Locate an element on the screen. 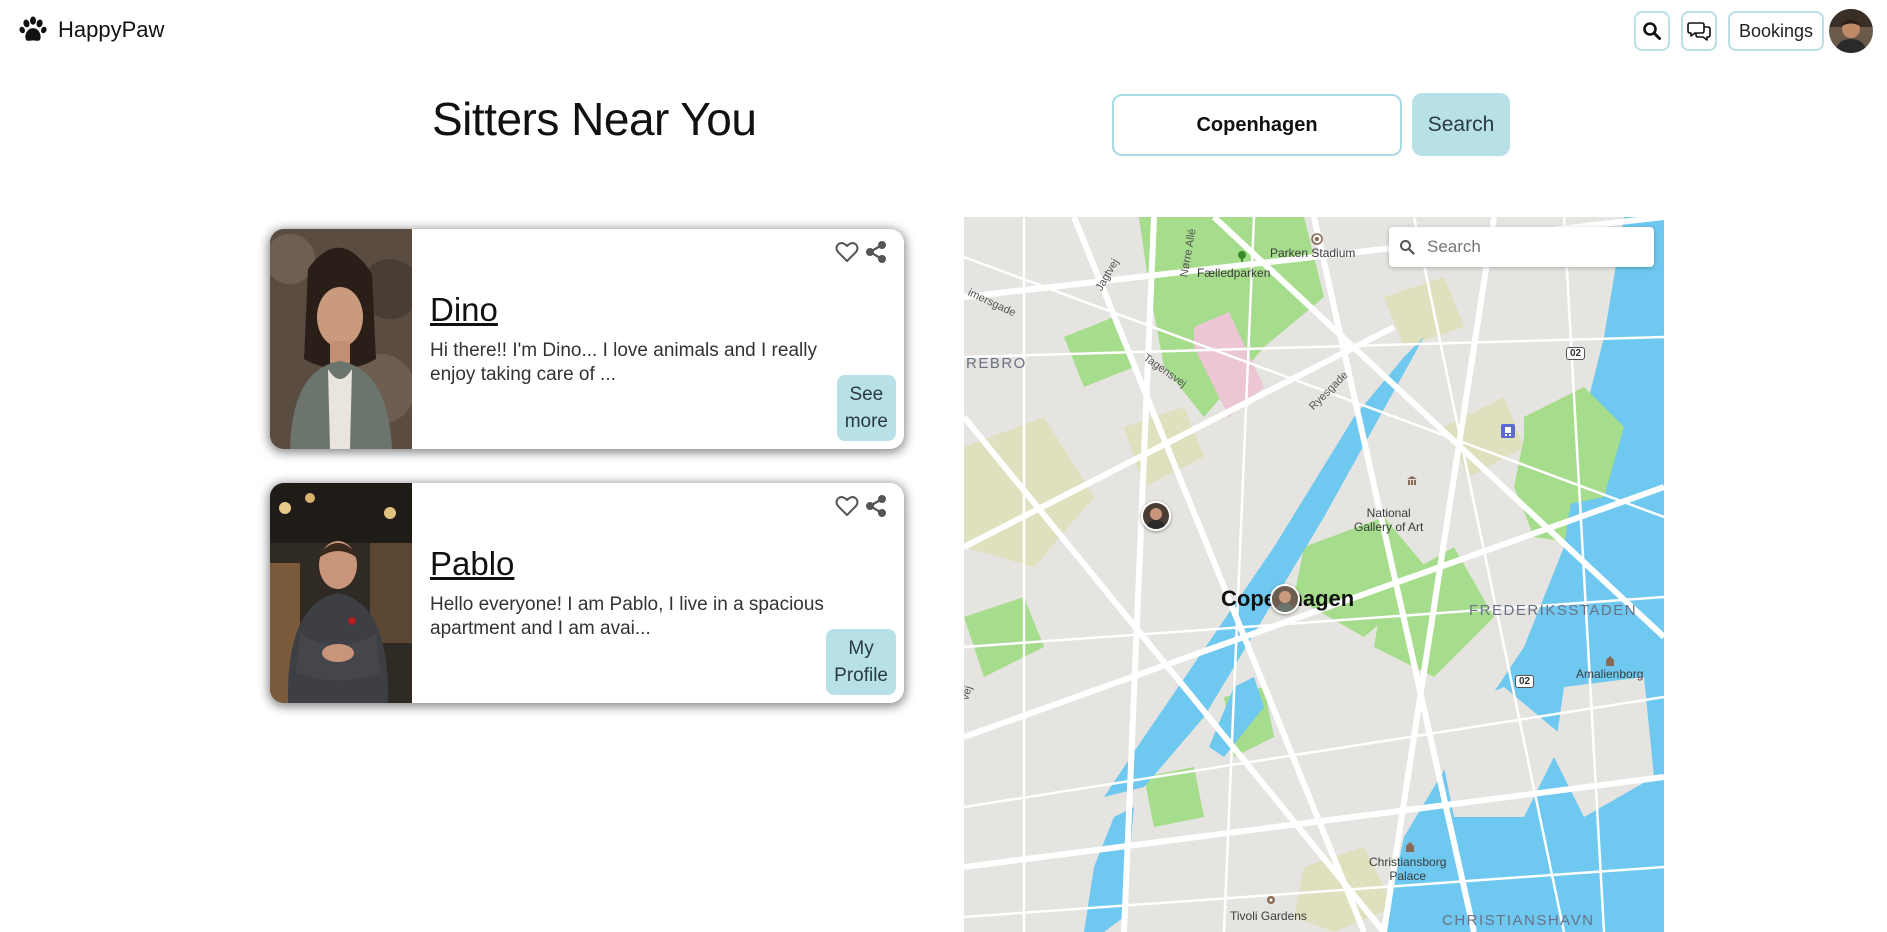 The image size is (1887, 932). map-label-faelledparken: Fælledparken is located at coordinates (1234, 273).